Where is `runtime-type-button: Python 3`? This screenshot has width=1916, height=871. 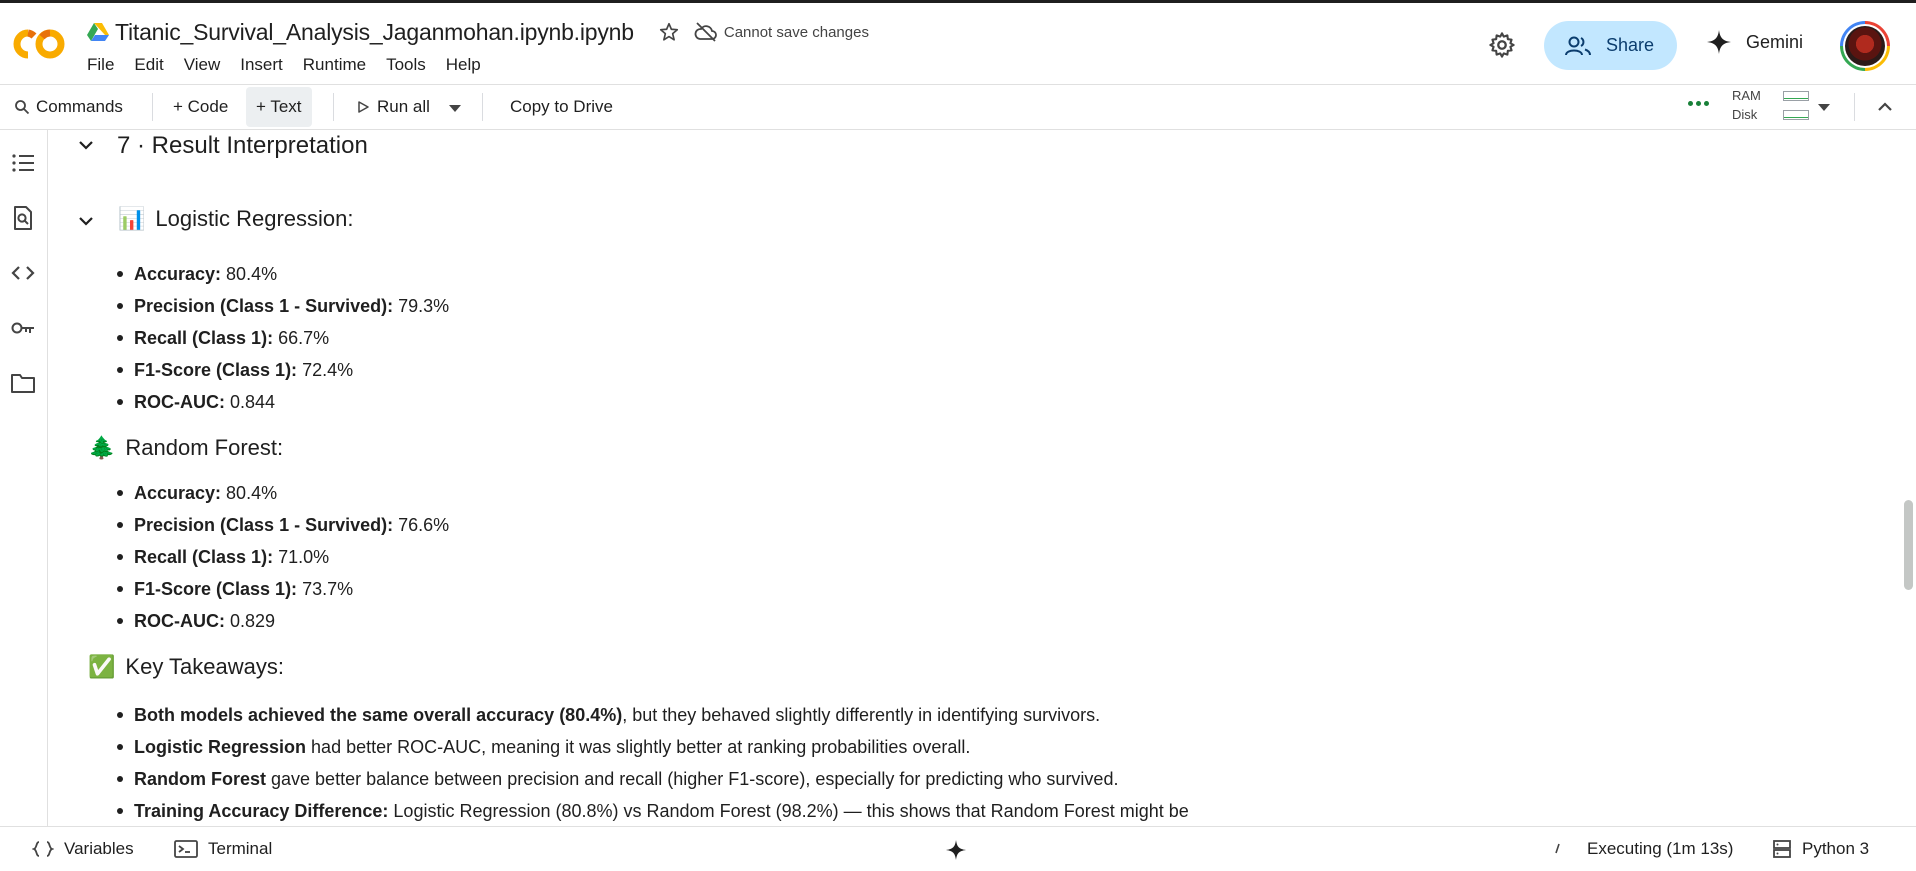 runtime-type-button: Python 3 is located at coordinates (1820, 849).